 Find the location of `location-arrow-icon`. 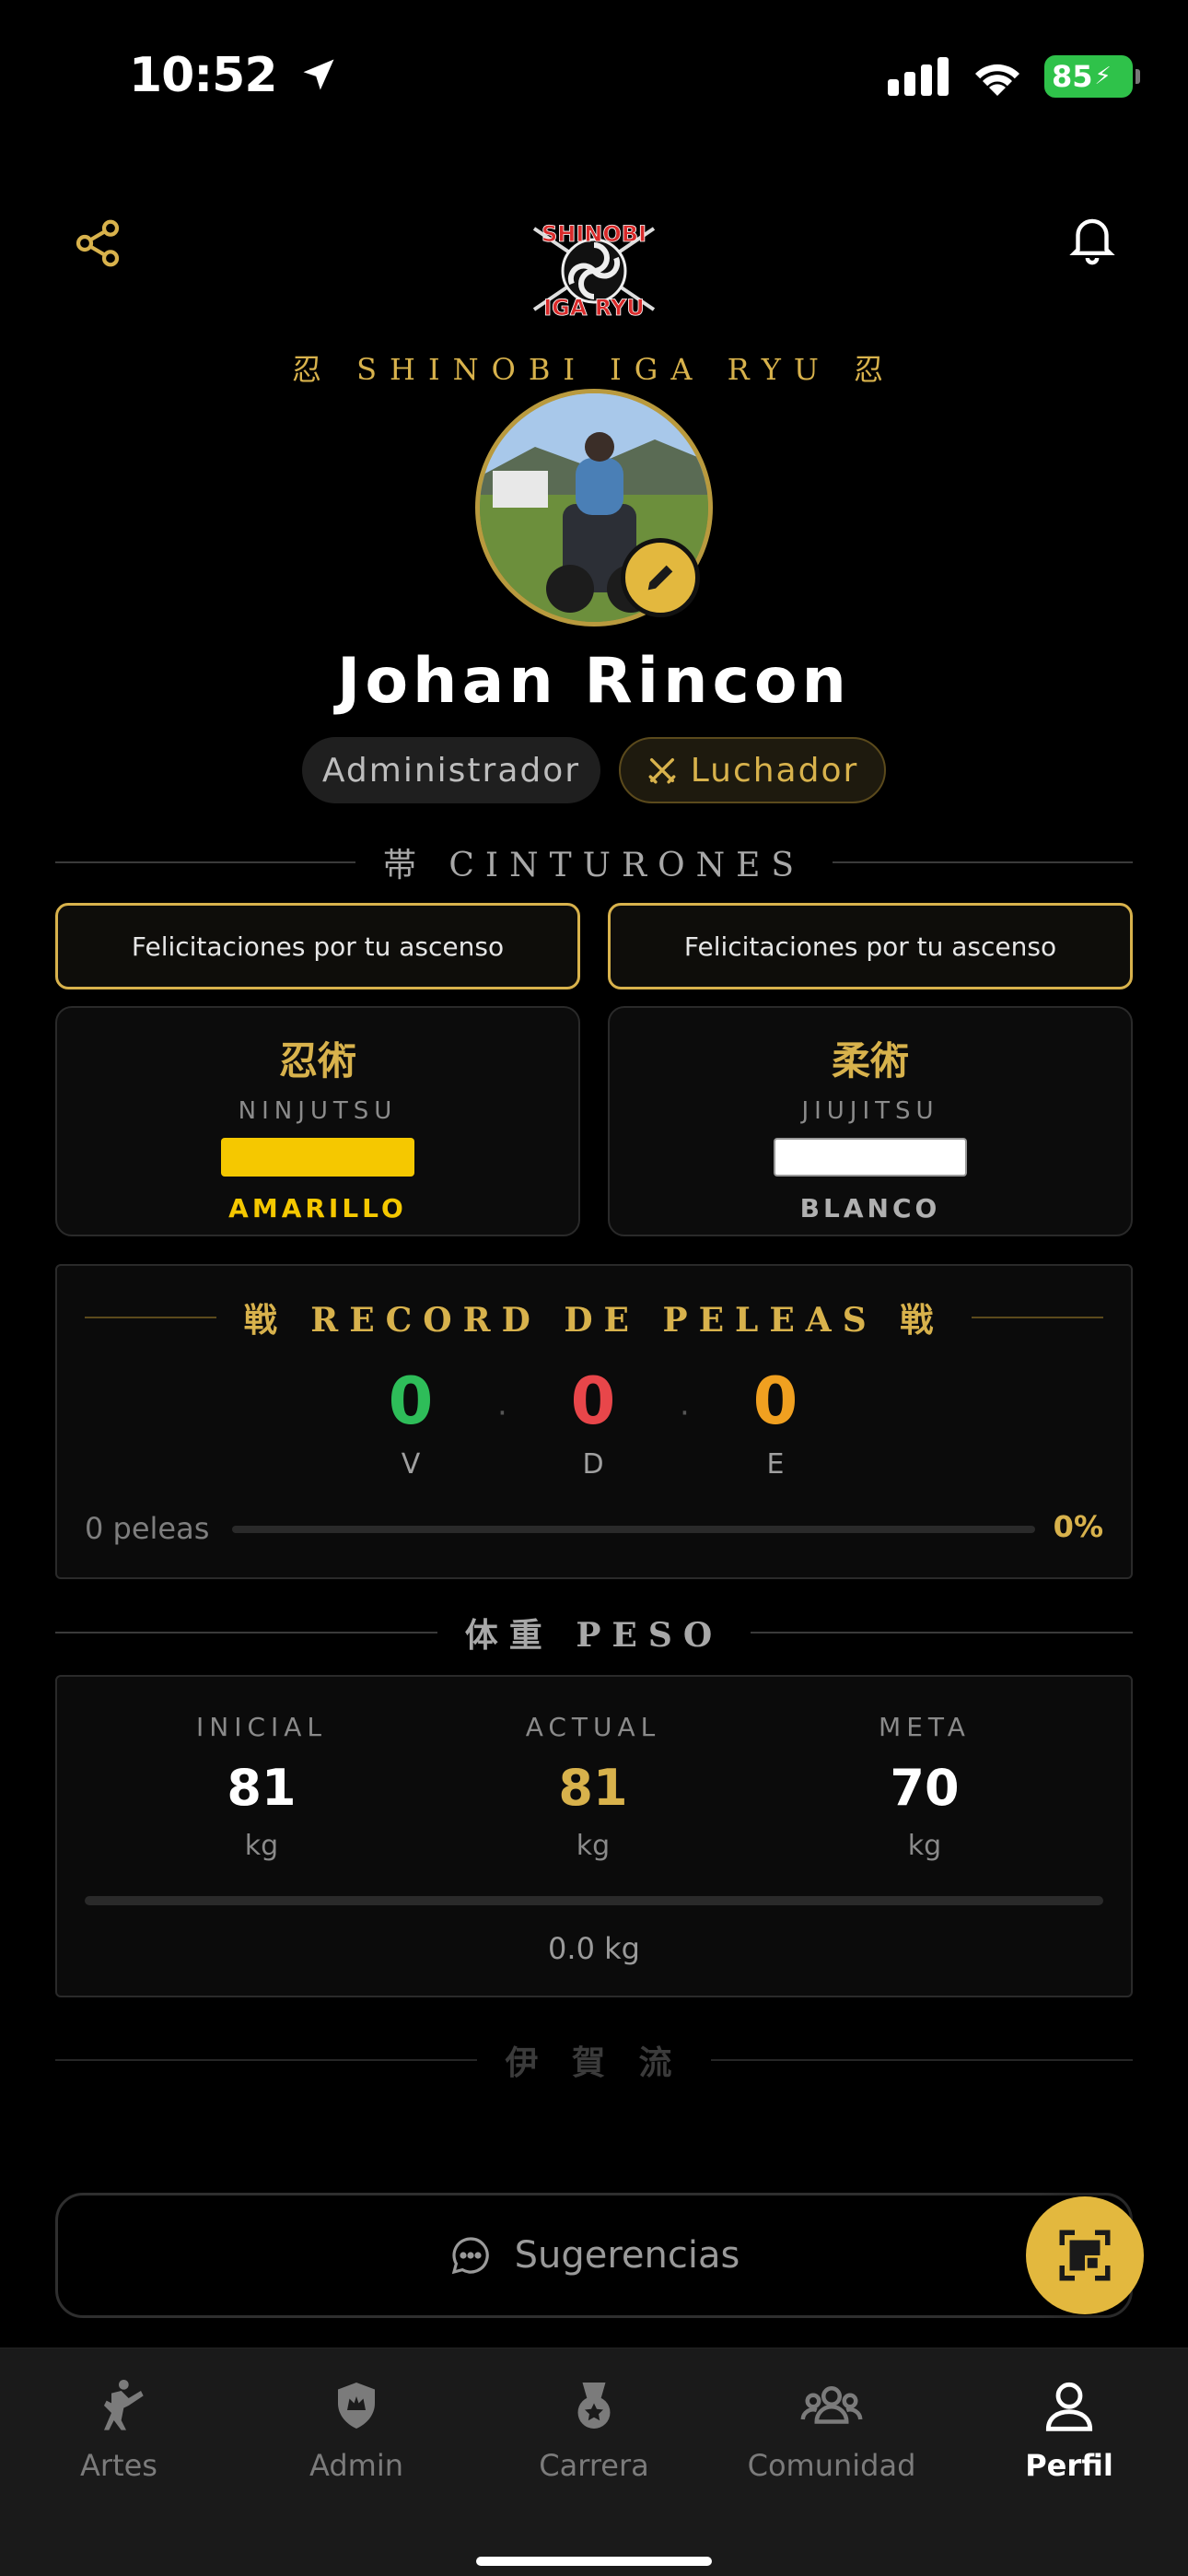

location-arrow-icon is located at coordinates (318, 74).